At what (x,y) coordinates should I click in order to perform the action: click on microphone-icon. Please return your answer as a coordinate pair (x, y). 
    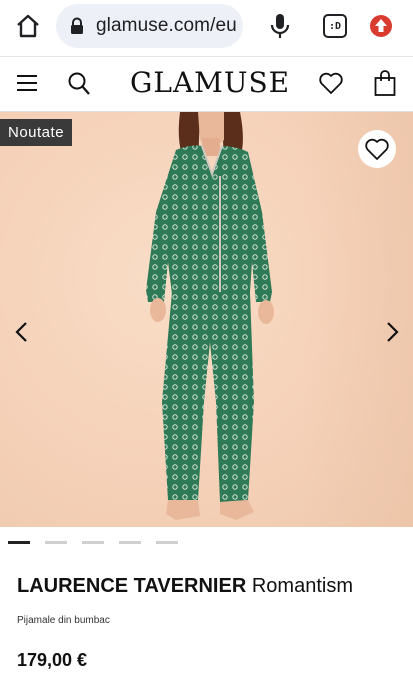
    Looking at the image, I should click on (280, 26).